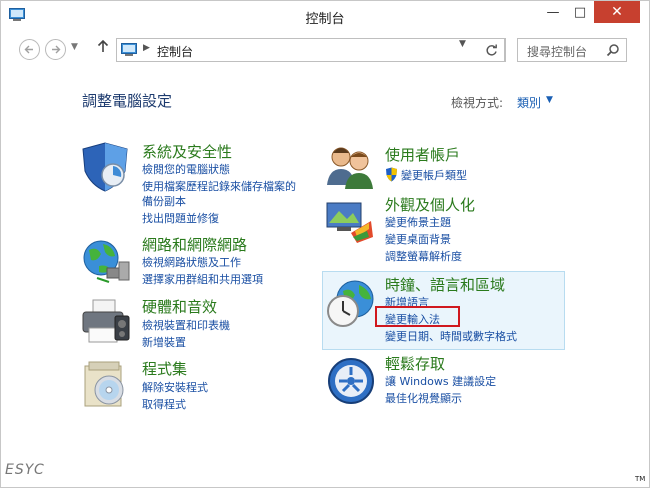  I want to click on address-field: ▶ 控制台, so click(311, 50).